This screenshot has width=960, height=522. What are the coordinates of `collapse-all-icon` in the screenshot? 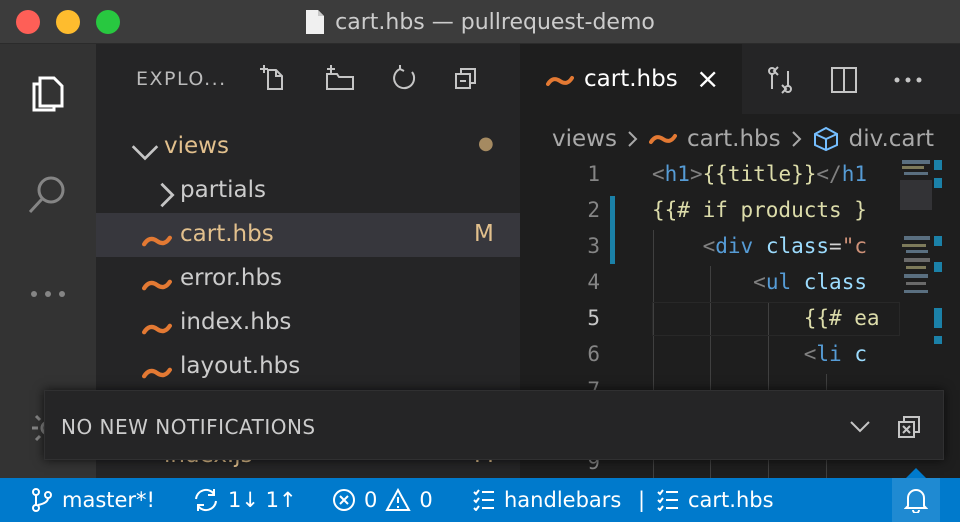 It's located at (466, 78).